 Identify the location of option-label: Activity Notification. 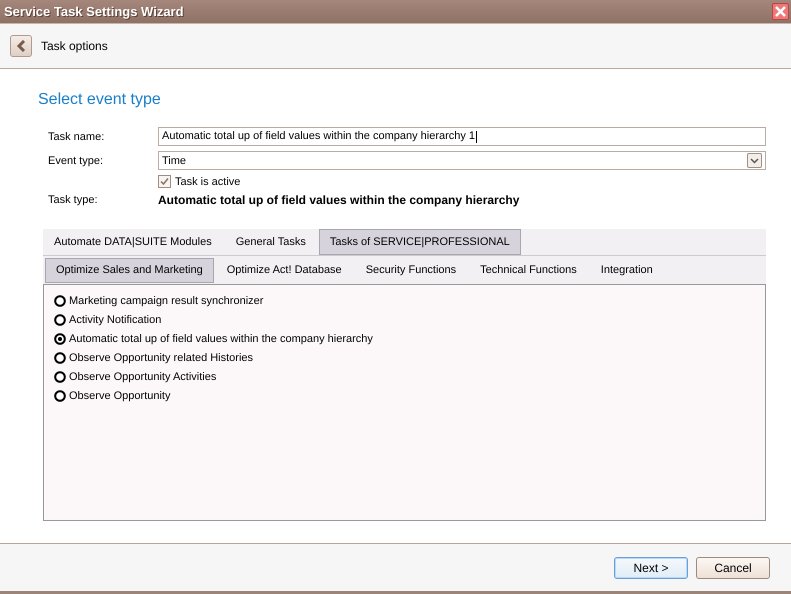
(115, 320).